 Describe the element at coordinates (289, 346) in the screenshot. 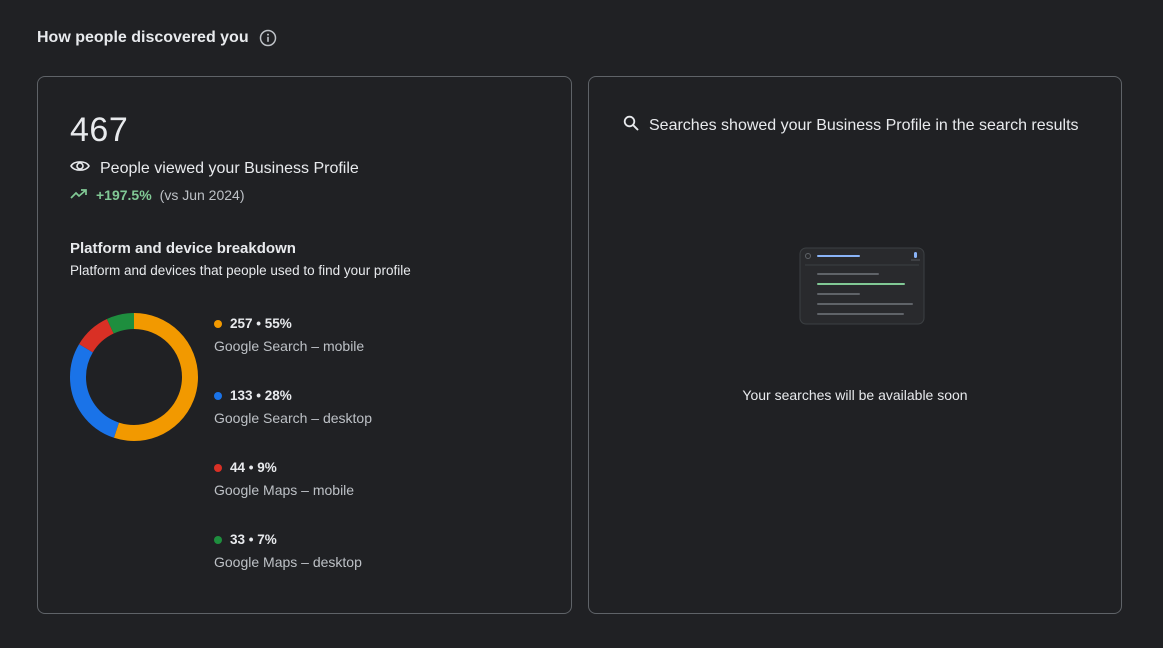

I see `legend-label: Google Search – mobile` at that location.